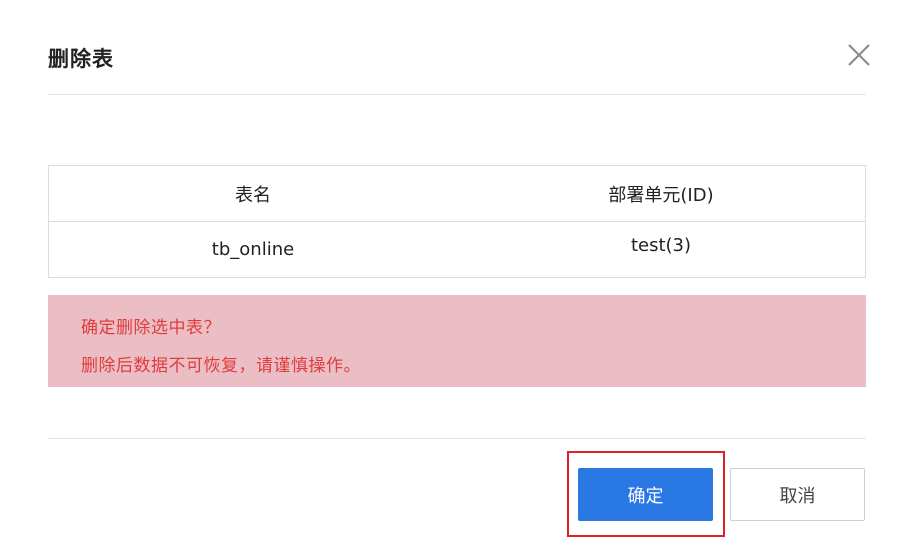 The width and height of the screenshot is (898, 545). What do you see at coordinates (457, 94) in the screenshot?
I see `header-divider` at bounding box center [457, 94].